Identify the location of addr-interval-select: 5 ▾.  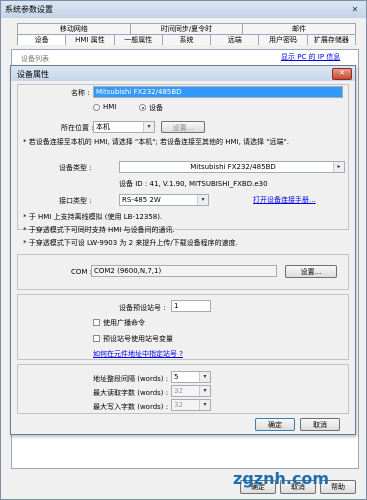
(191, 377).